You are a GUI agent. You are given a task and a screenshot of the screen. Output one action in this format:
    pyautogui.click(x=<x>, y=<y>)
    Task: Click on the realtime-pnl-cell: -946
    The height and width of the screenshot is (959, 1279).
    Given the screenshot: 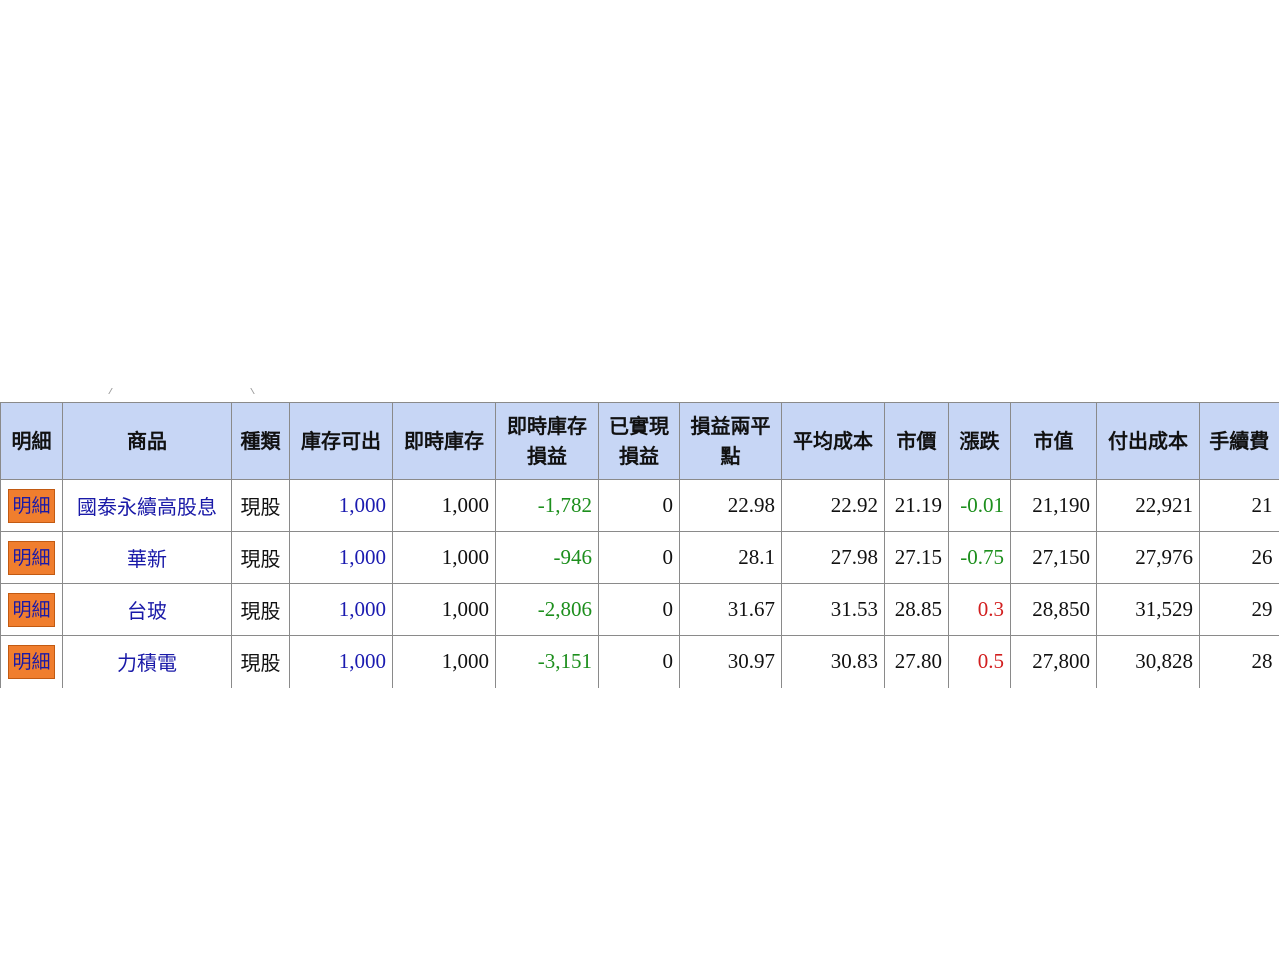 What is the action you would take?
    pyautogui.click(x=547, y=557)
    